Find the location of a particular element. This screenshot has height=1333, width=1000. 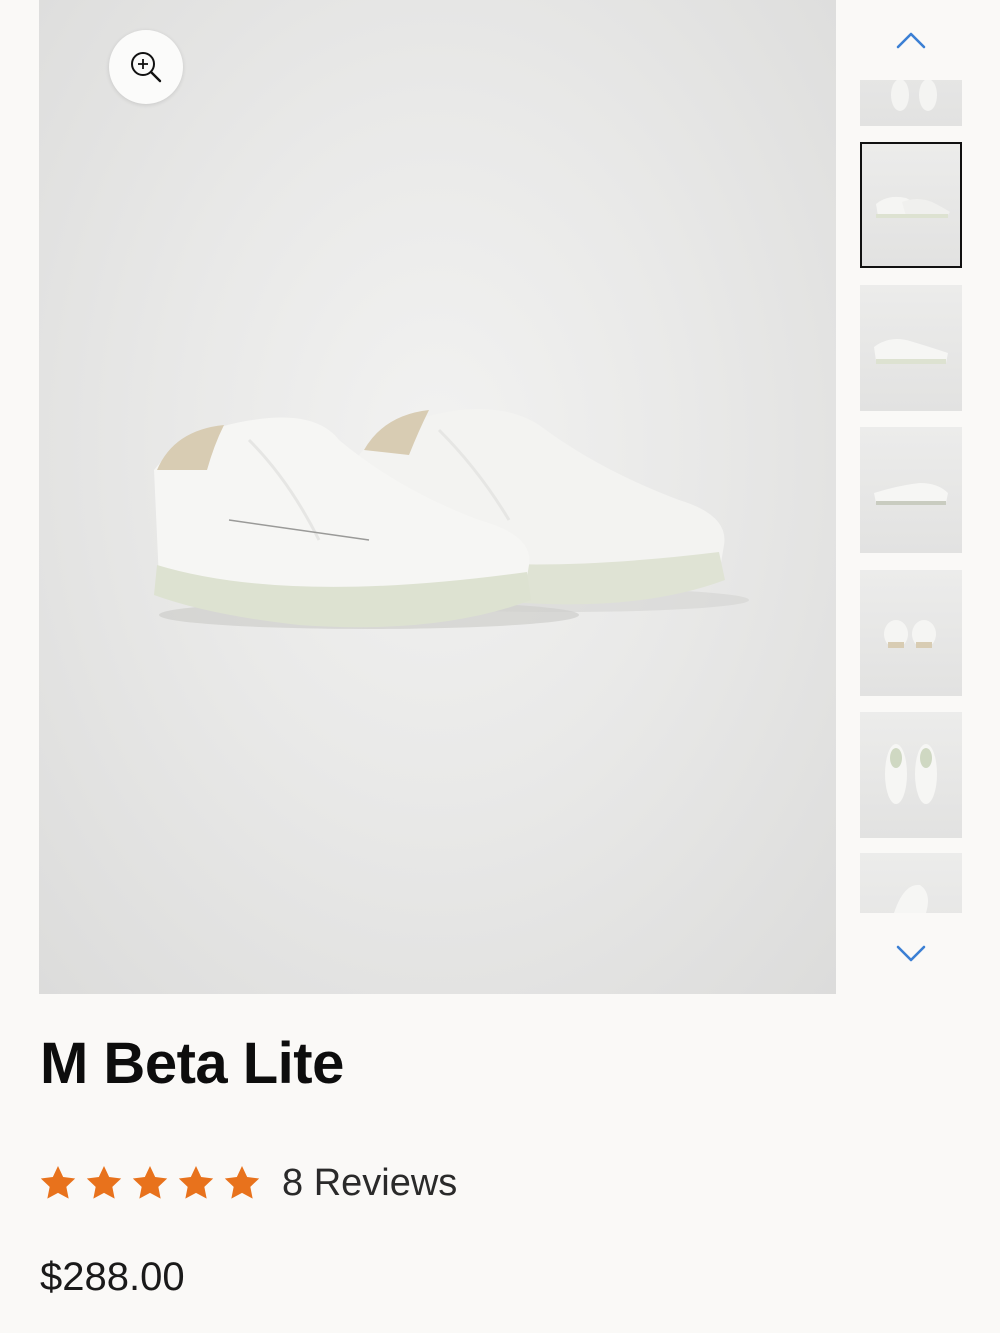

chevron-up-icon is located at coordinates (911, 40).